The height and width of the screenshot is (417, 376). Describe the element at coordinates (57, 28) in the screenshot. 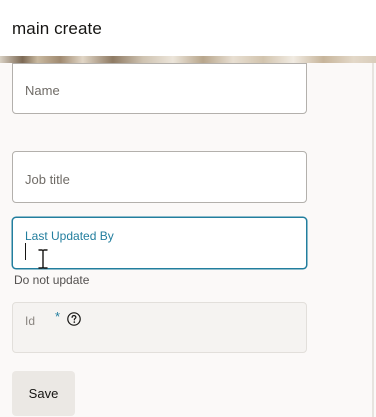

I see `page-title: main create` at that location.